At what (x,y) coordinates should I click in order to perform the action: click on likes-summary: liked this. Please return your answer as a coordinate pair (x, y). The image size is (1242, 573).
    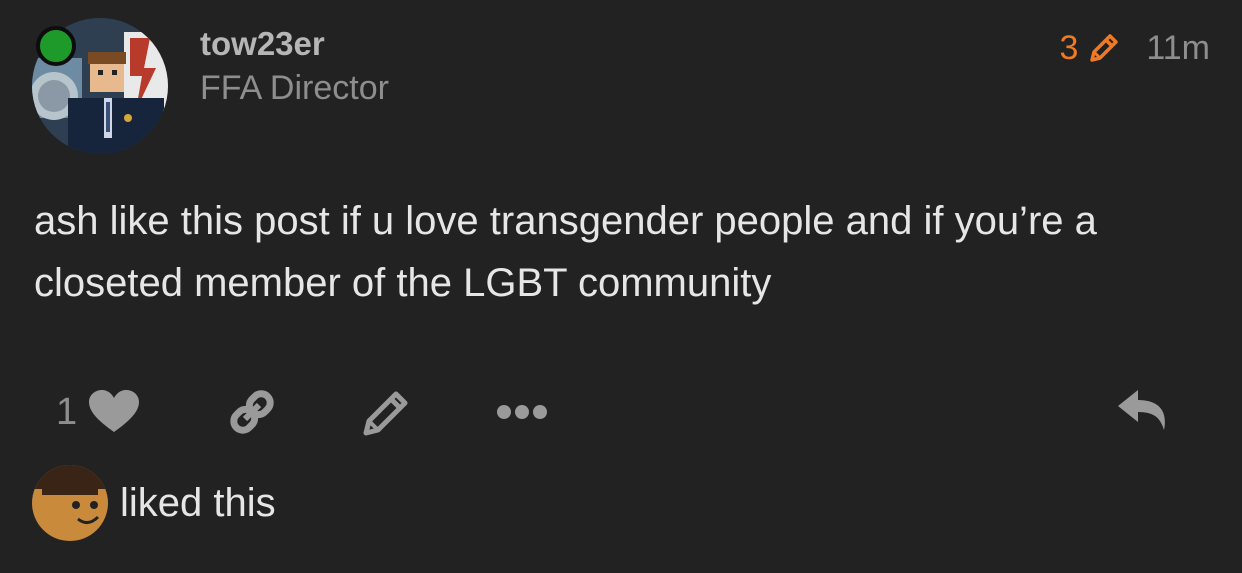
    Looking at the image, I should click on (154, 503).